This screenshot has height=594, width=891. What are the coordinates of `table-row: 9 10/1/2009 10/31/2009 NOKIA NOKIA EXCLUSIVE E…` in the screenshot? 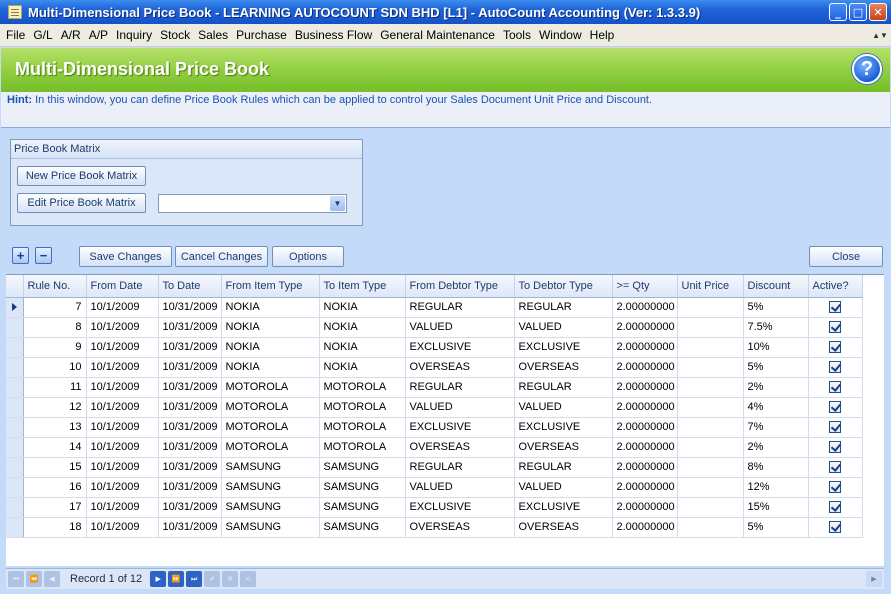 It's located at (434, 347).